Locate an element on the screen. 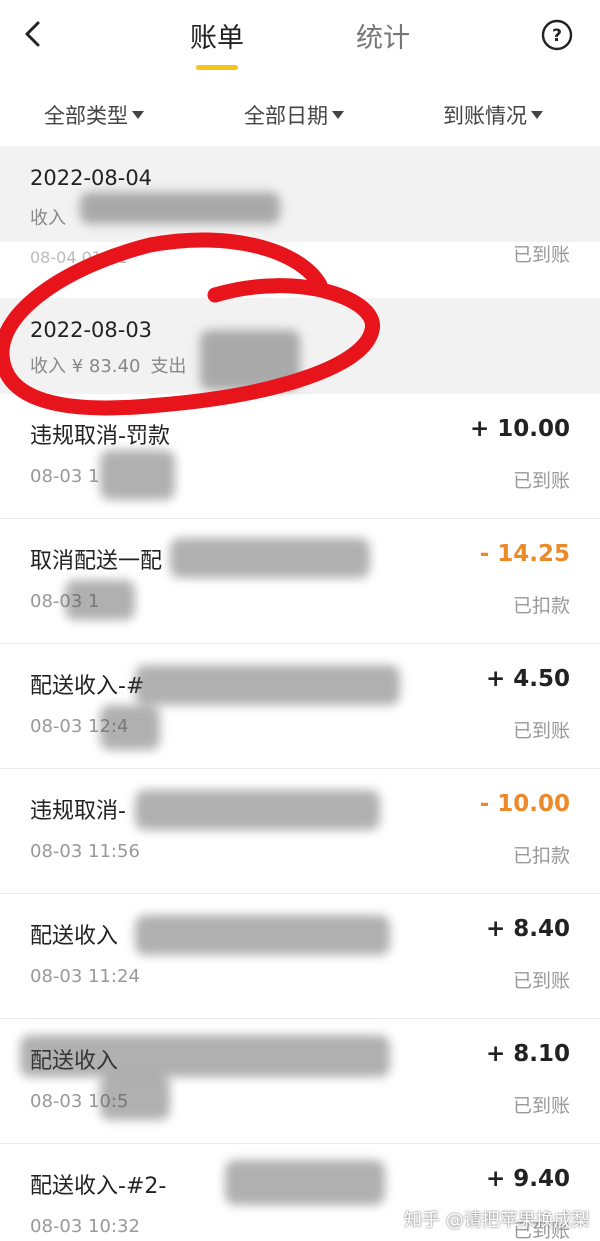 The width and height of the screenshot is (600, 1241). row-amount: - 10.00 is located at coordinates (524, 804).